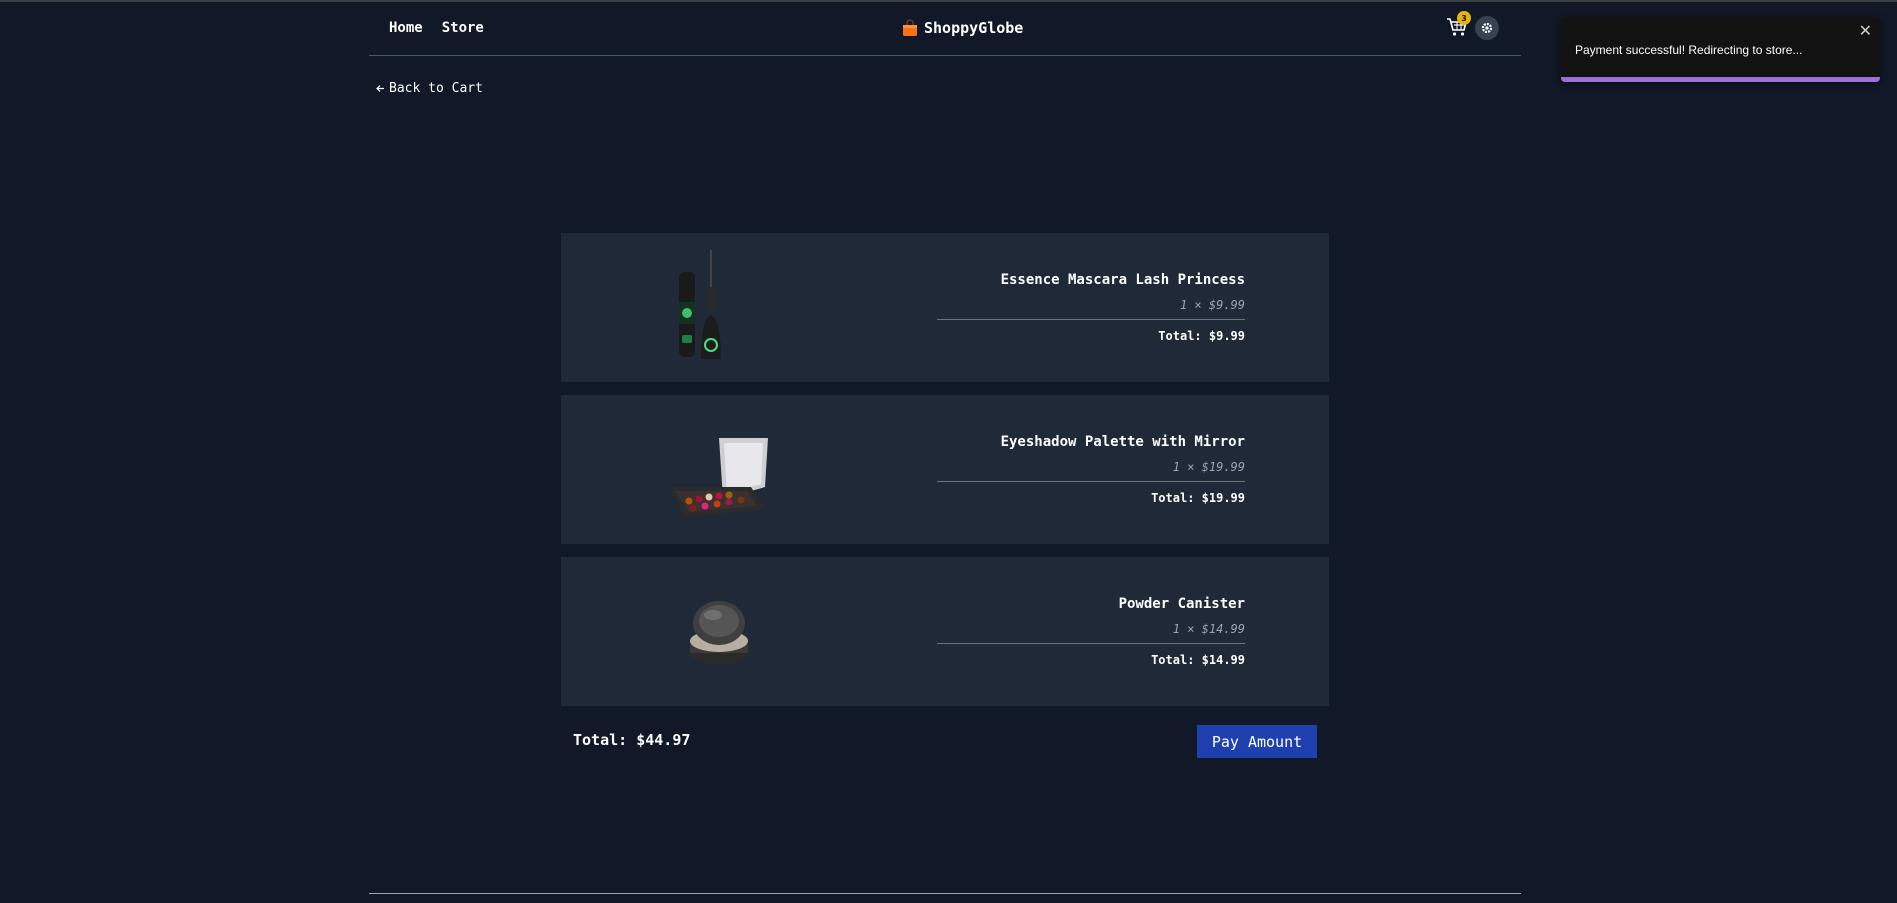 The image size is (1897, 903). Describe the element at coordinates (380, 88) in the screenshot. I see `arrow-left-icon` at that location.